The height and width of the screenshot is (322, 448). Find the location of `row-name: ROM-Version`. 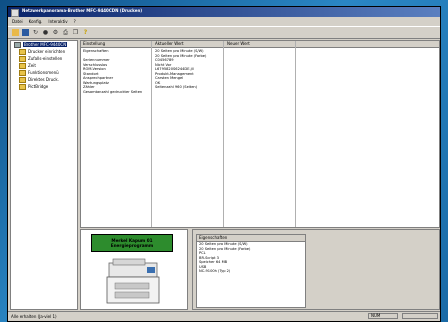

row-name: ROM-Version is located at coordinates (94, 69).